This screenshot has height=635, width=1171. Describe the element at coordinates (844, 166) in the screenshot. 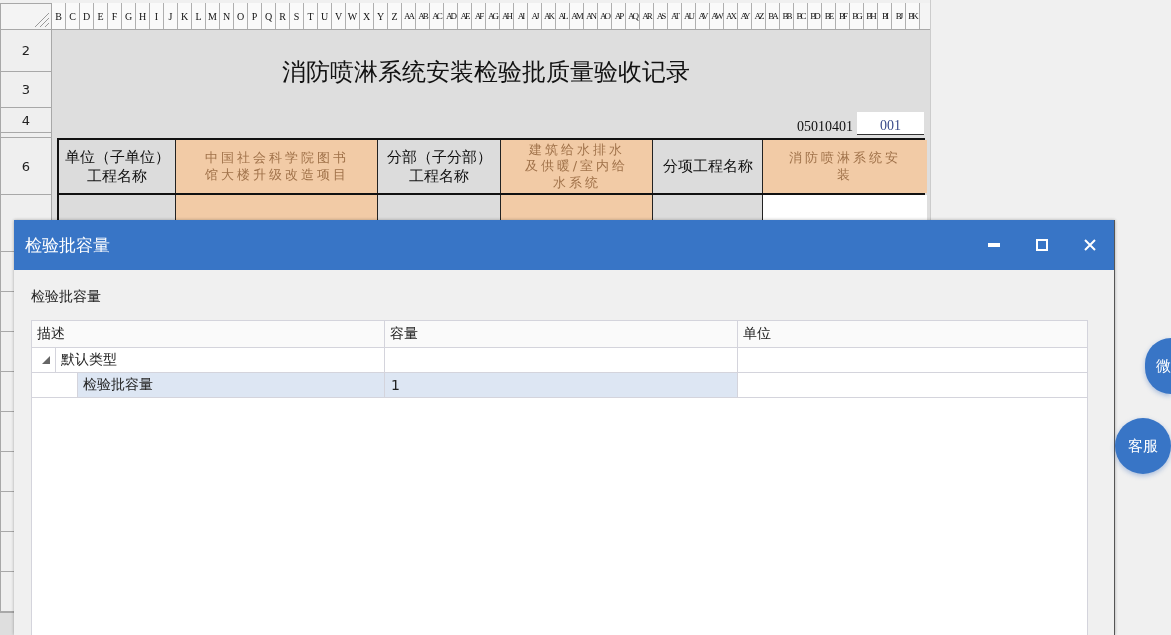

I see `field-value: 消防喷淋系统安装` at that location.